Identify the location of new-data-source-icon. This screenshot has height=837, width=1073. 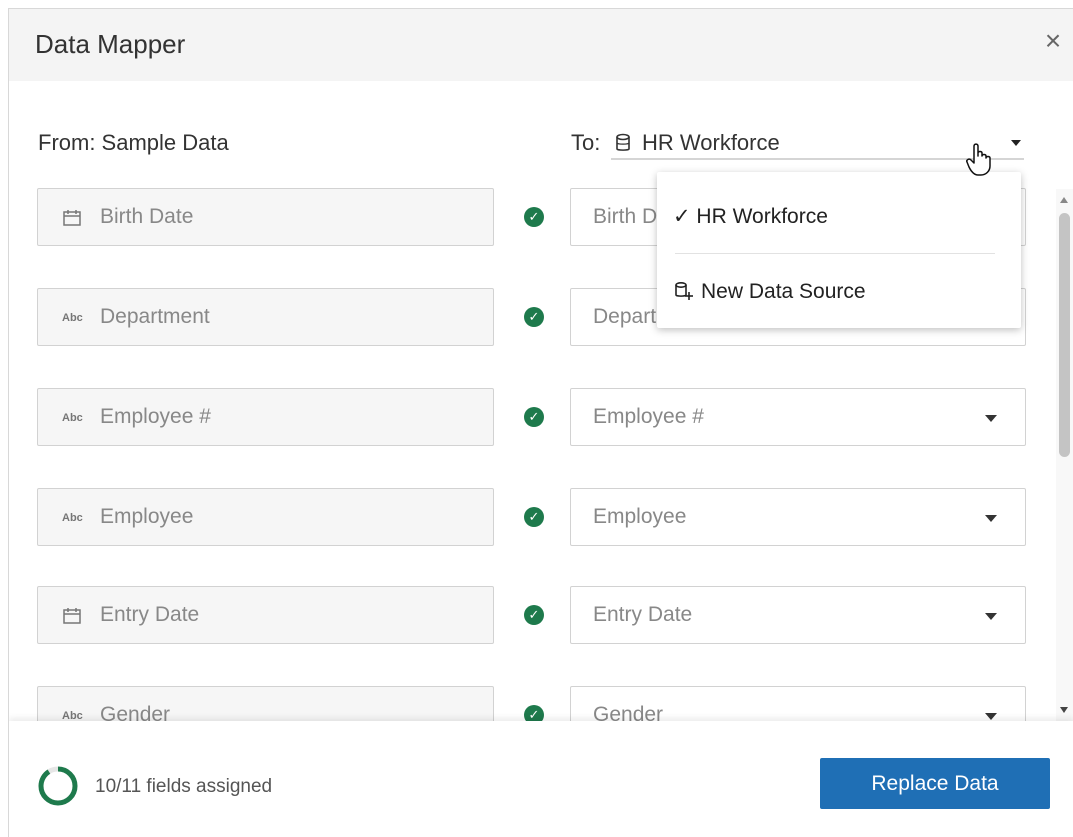
(684, 290).